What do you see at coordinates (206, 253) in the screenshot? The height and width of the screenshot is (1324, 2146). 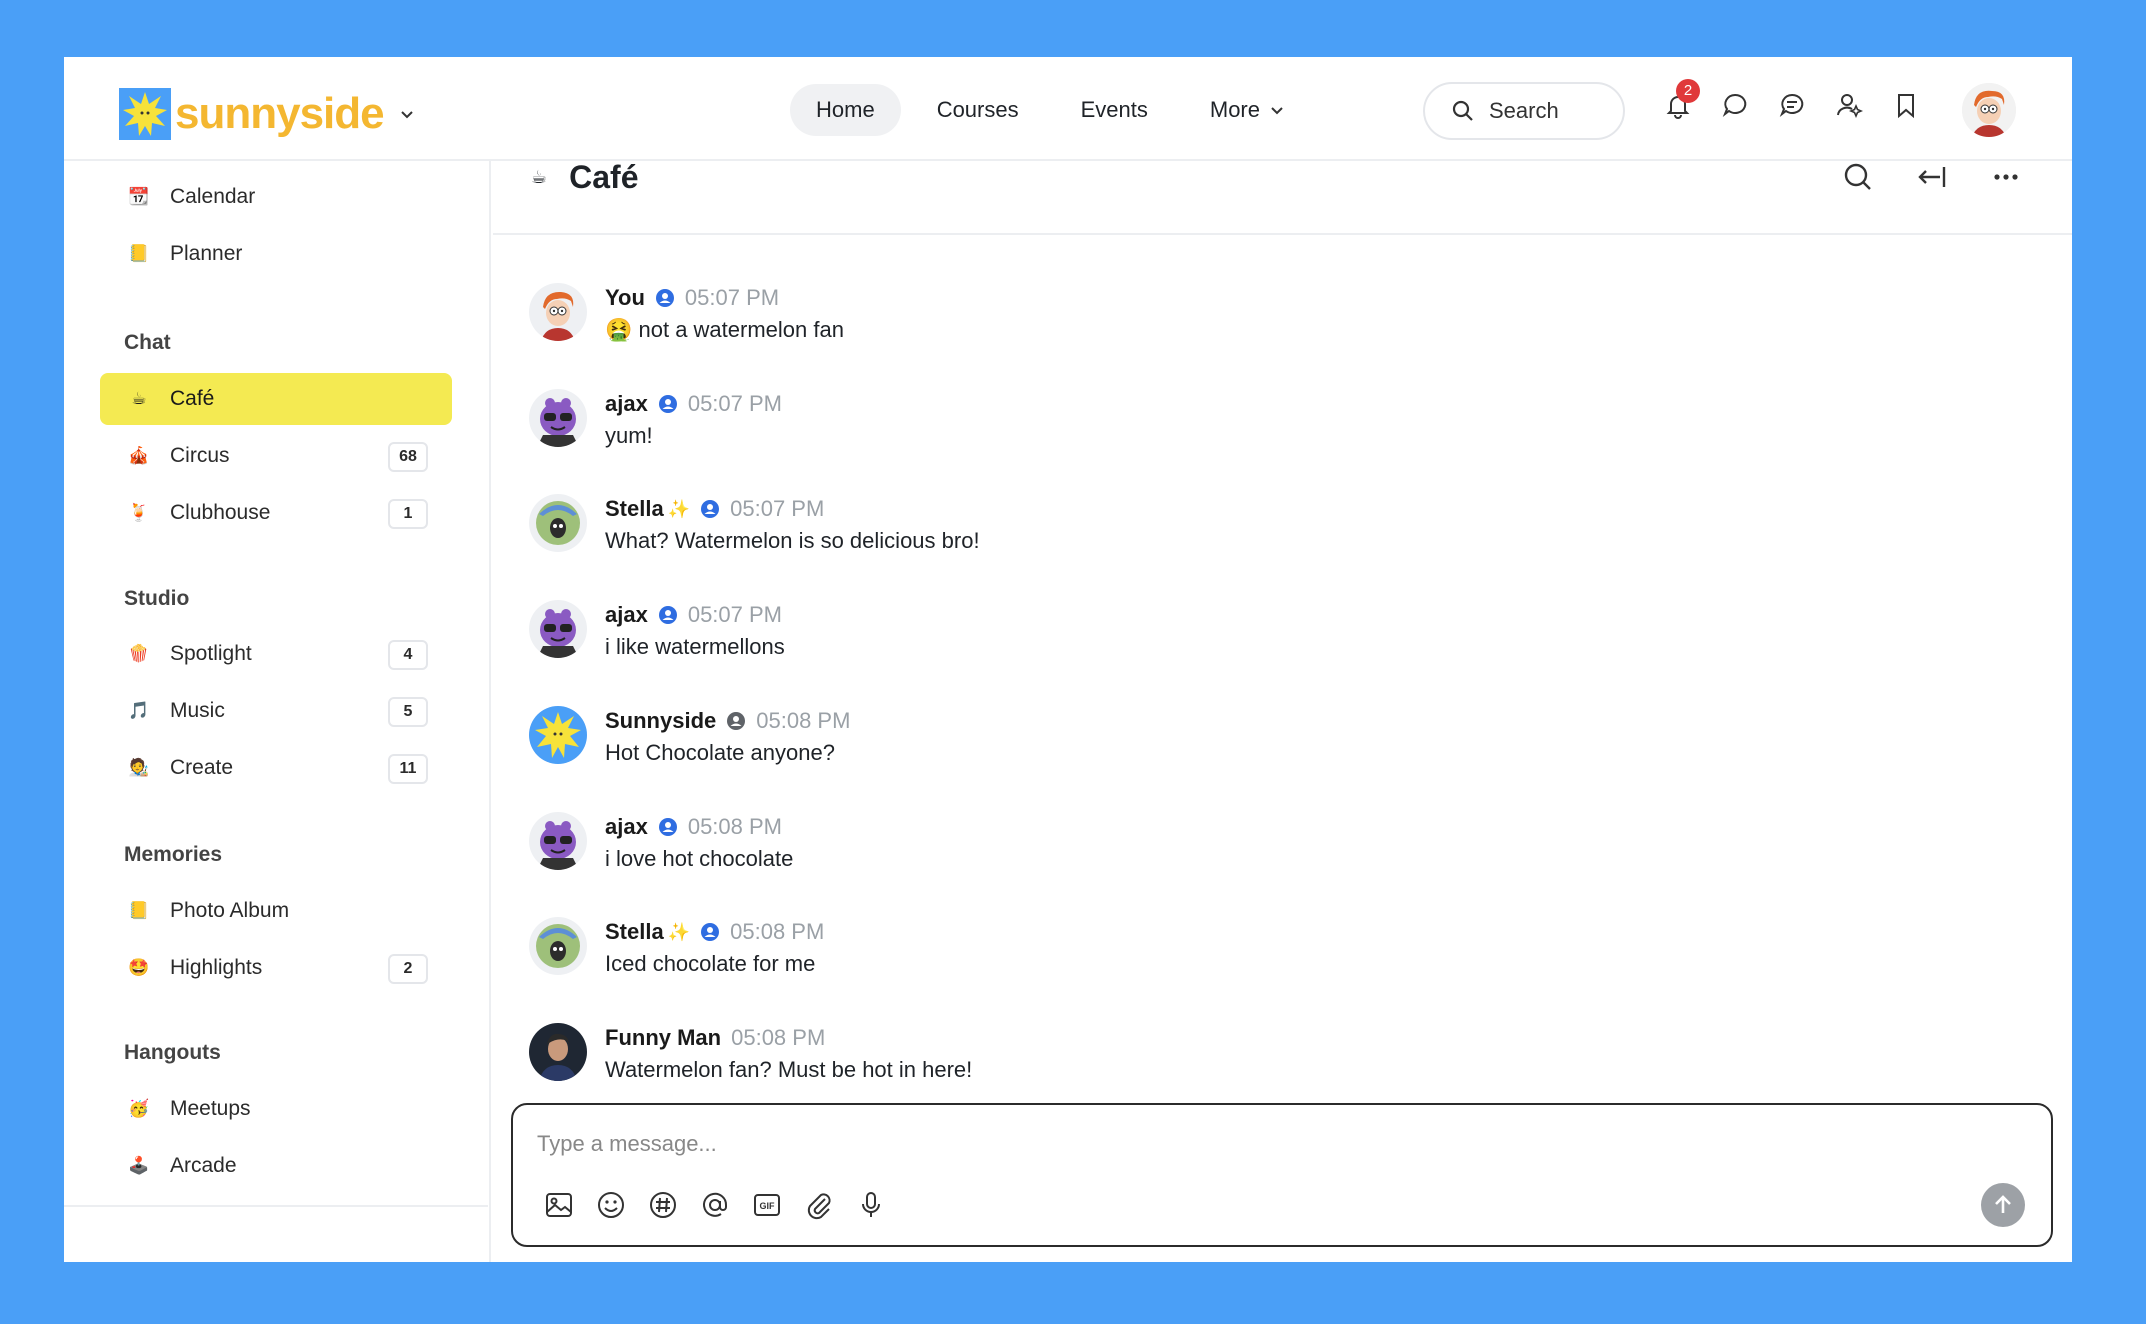 I see `sidebar-item-label: Planner` at bounding box center [206, 253].